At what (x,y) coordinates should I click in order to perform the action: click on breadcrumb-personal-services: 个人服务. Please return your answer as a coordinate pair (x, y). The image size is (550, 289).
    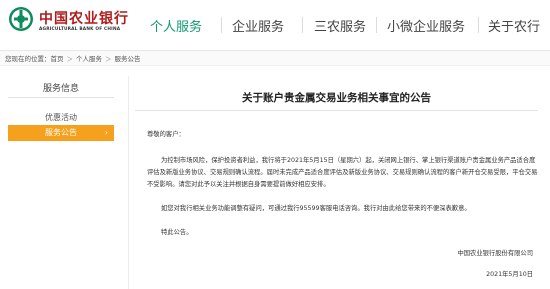
    Looking at the image, I should click on (89, 59).